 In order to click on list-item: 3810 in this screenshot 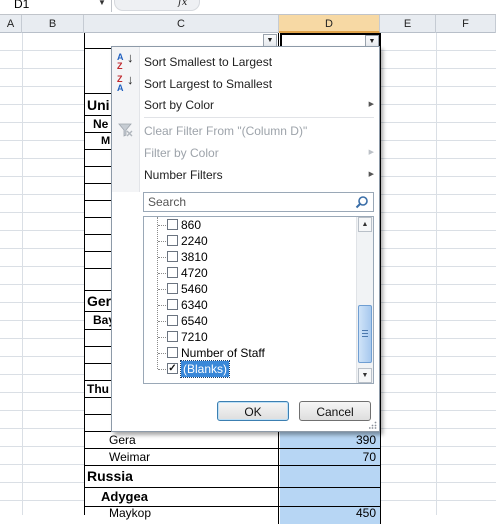, I will do `click(253, 257)`.